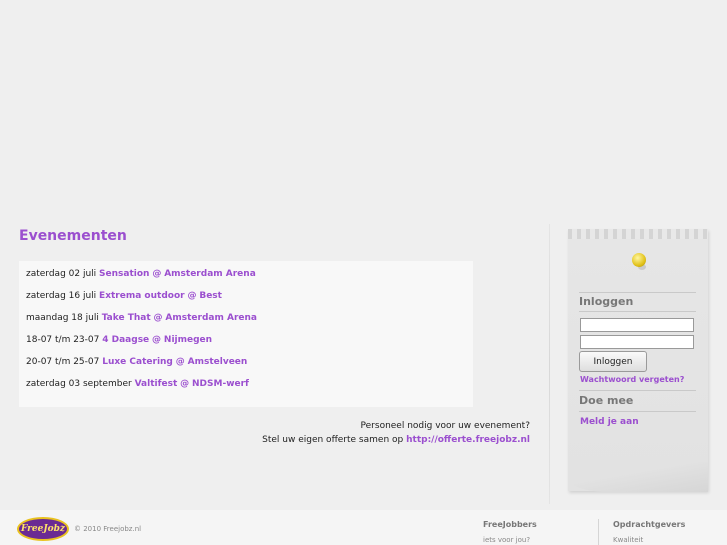  Describe the element at coordinates (210, 296) in the screenshot. I see `venue-link: Best` at that location.